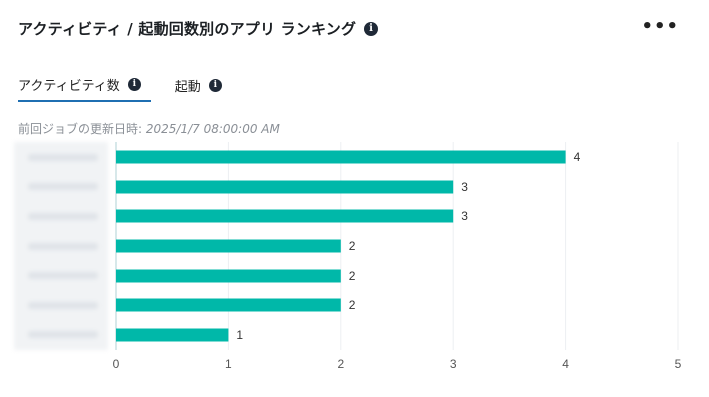 The width and height of the screenshot is (709, 397). What do you see at coordinates (228, 364) in the screenshot?
I see `x-tick-label: 1` at bounding box center [228, 364].